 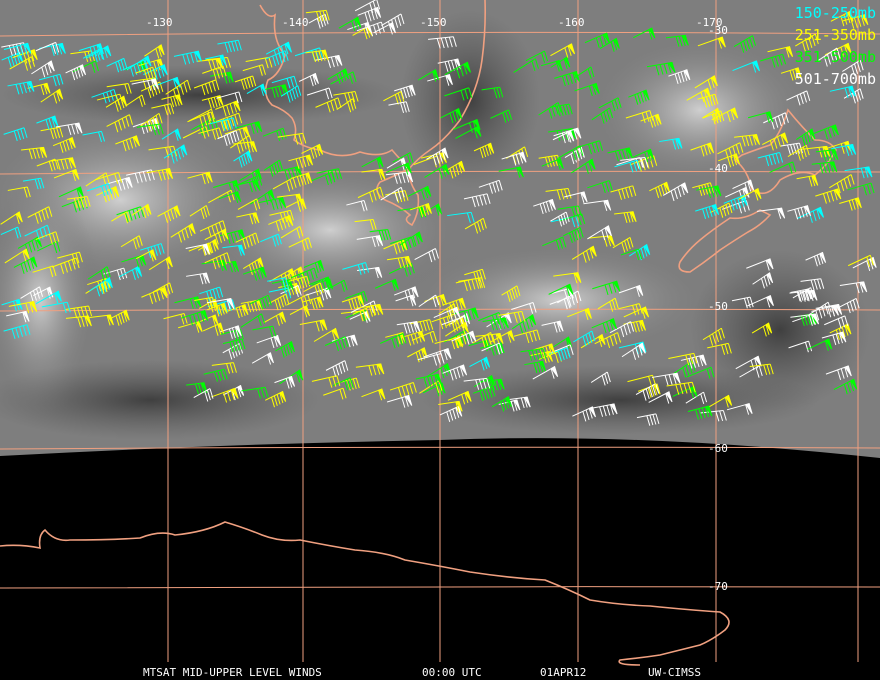 What do you see at coordinates (571, 22) in the screenshot?
I see `lon-label: -160` at bounding box center [571, 22].